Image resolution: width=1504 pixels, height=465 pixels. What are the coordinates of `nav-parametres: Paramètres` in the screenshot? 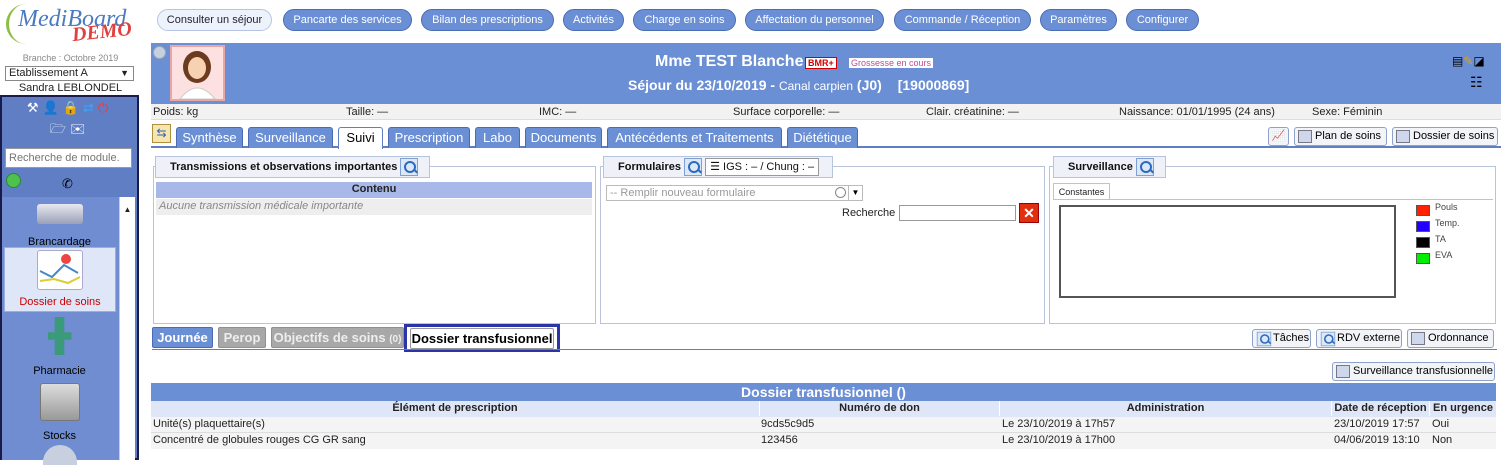 It's located at (1078, 20).